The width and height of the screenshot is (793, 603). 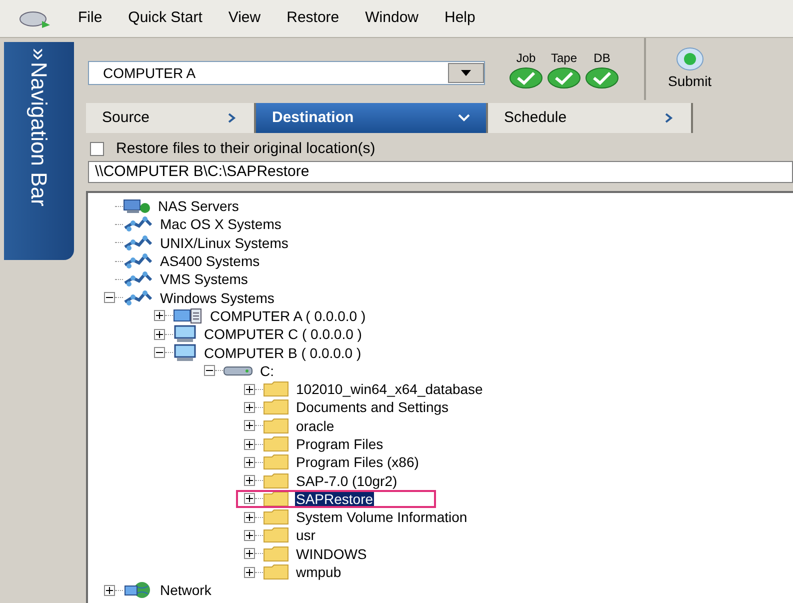 I want to click on nas-server-icon, so click(x=137, y=206).